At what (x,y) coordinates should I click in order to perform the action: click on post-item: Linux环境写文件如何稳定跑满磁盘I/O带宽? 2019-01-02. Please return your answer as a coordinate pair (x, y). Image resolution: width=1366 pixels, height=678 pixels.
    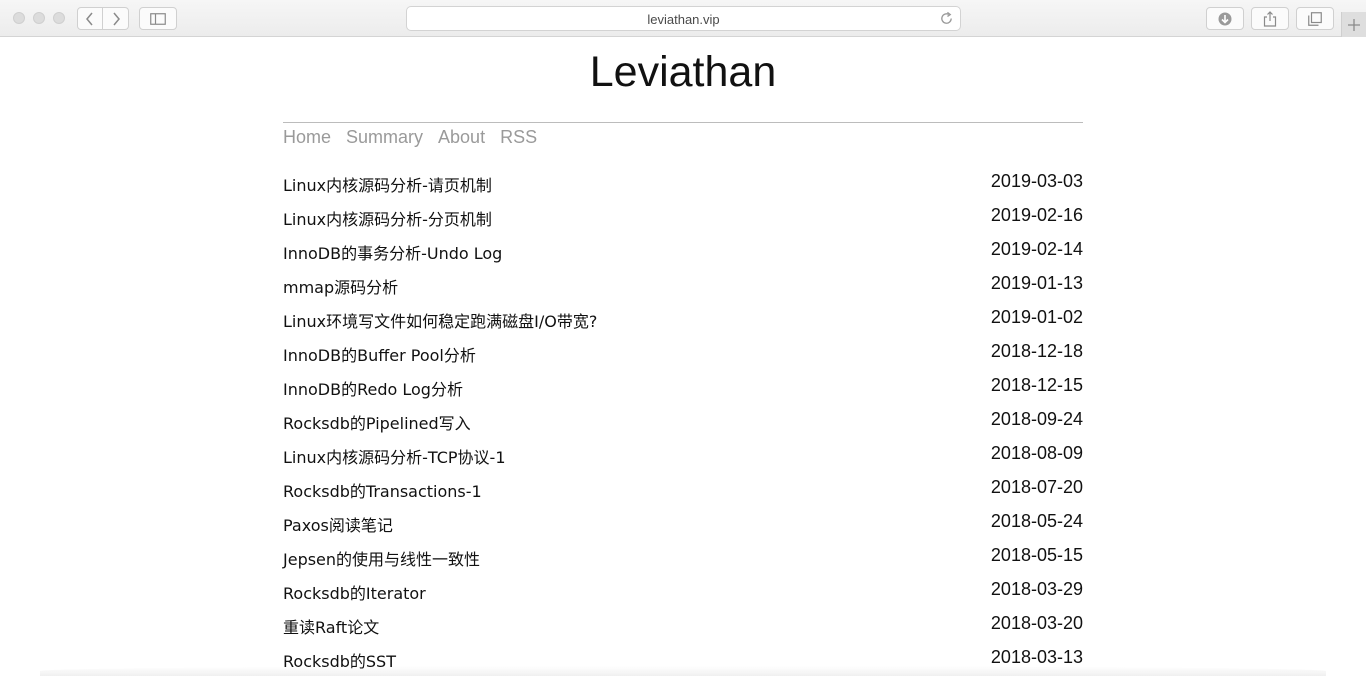
    Looking at the image, I should click on (683, 321).